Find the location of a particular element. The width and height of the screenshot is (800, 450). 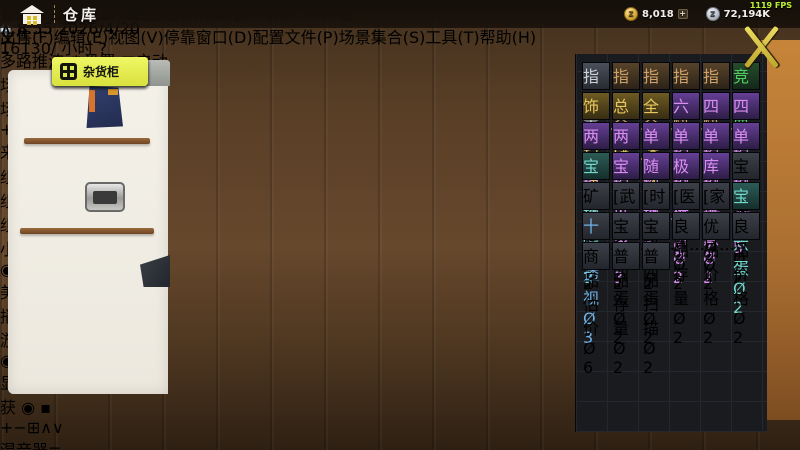

inventory-item: 六格均价 Ø 3 is located at coordinates (686, 159).